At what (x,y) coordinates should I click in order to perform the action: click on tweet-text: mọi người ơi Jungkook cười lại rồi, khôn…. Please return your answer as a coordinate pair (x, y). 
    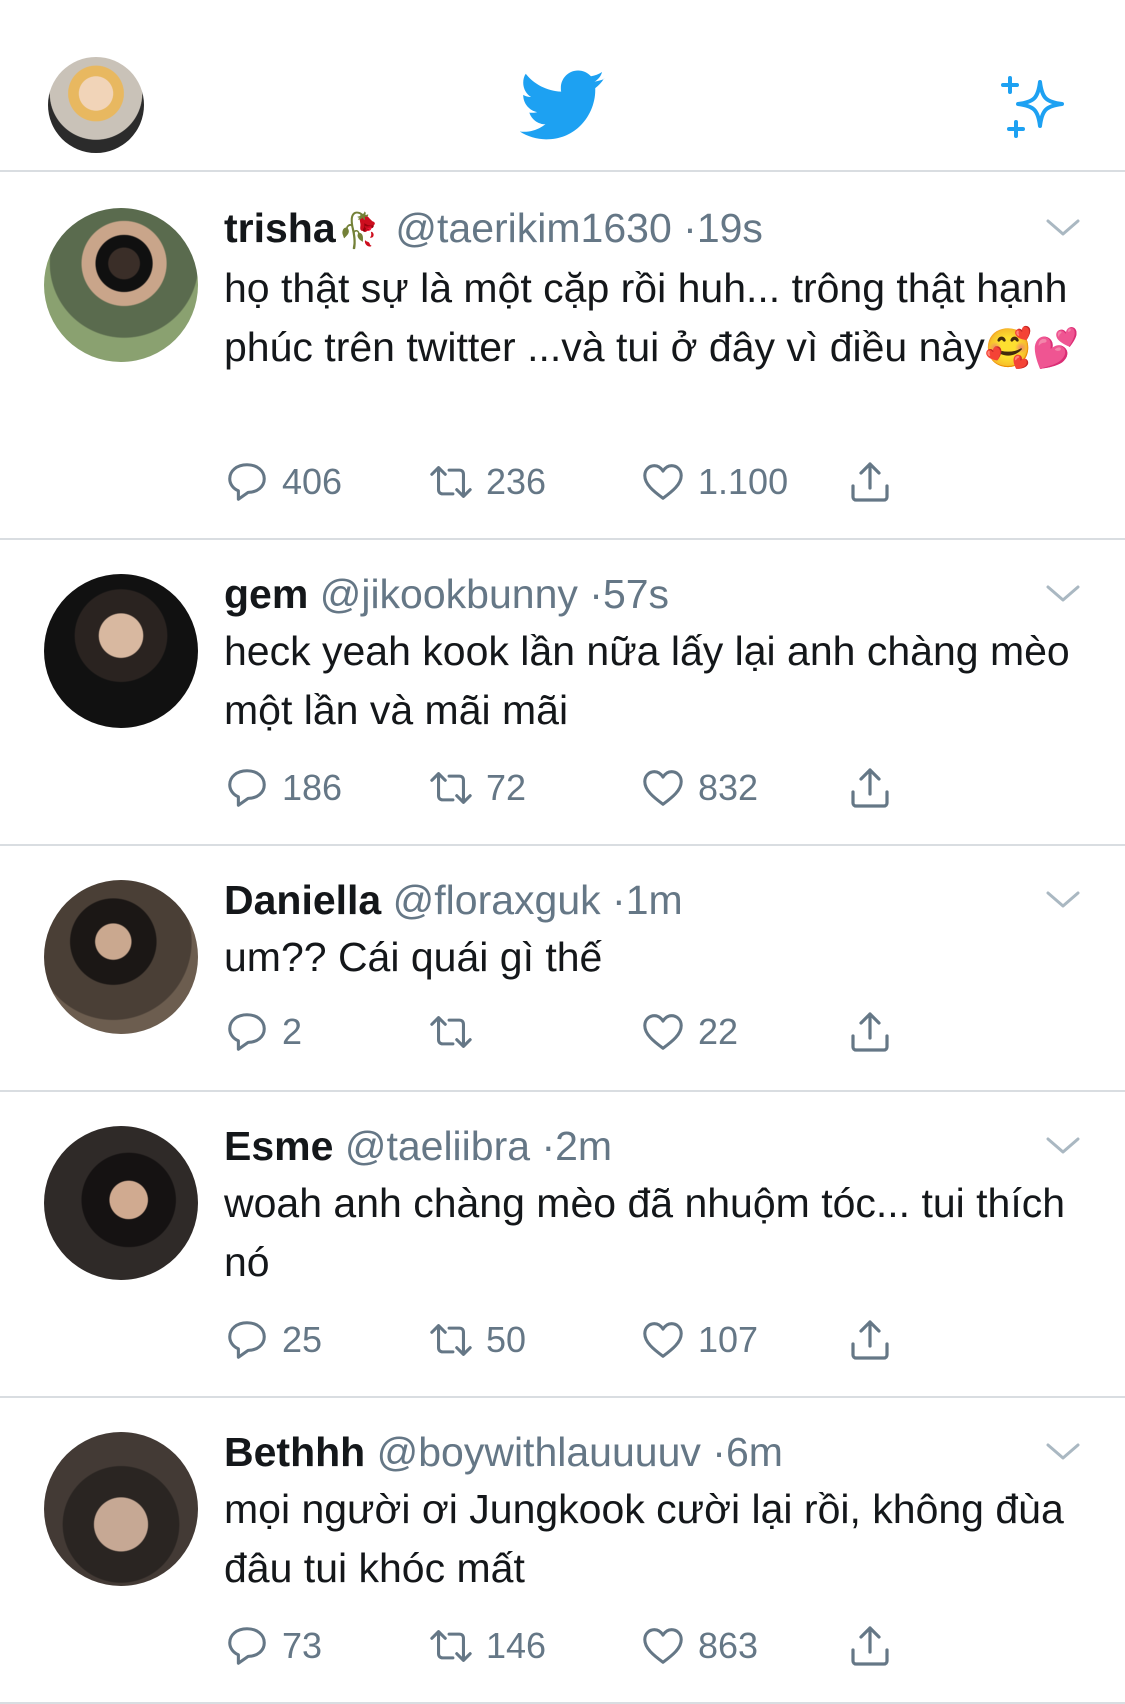
    Looking at the image, I should click on (644, 1538).